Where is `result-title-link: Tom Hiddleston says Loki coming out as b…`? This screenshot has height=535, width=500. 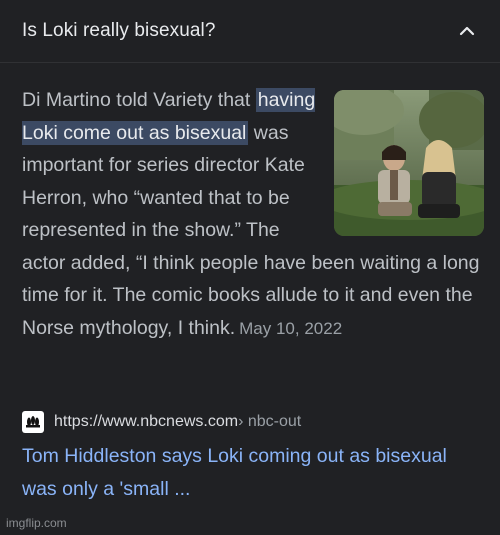
result-title-link: Tom Hiddleston says Loki coming out as b… is located at coordinates (242, 473).